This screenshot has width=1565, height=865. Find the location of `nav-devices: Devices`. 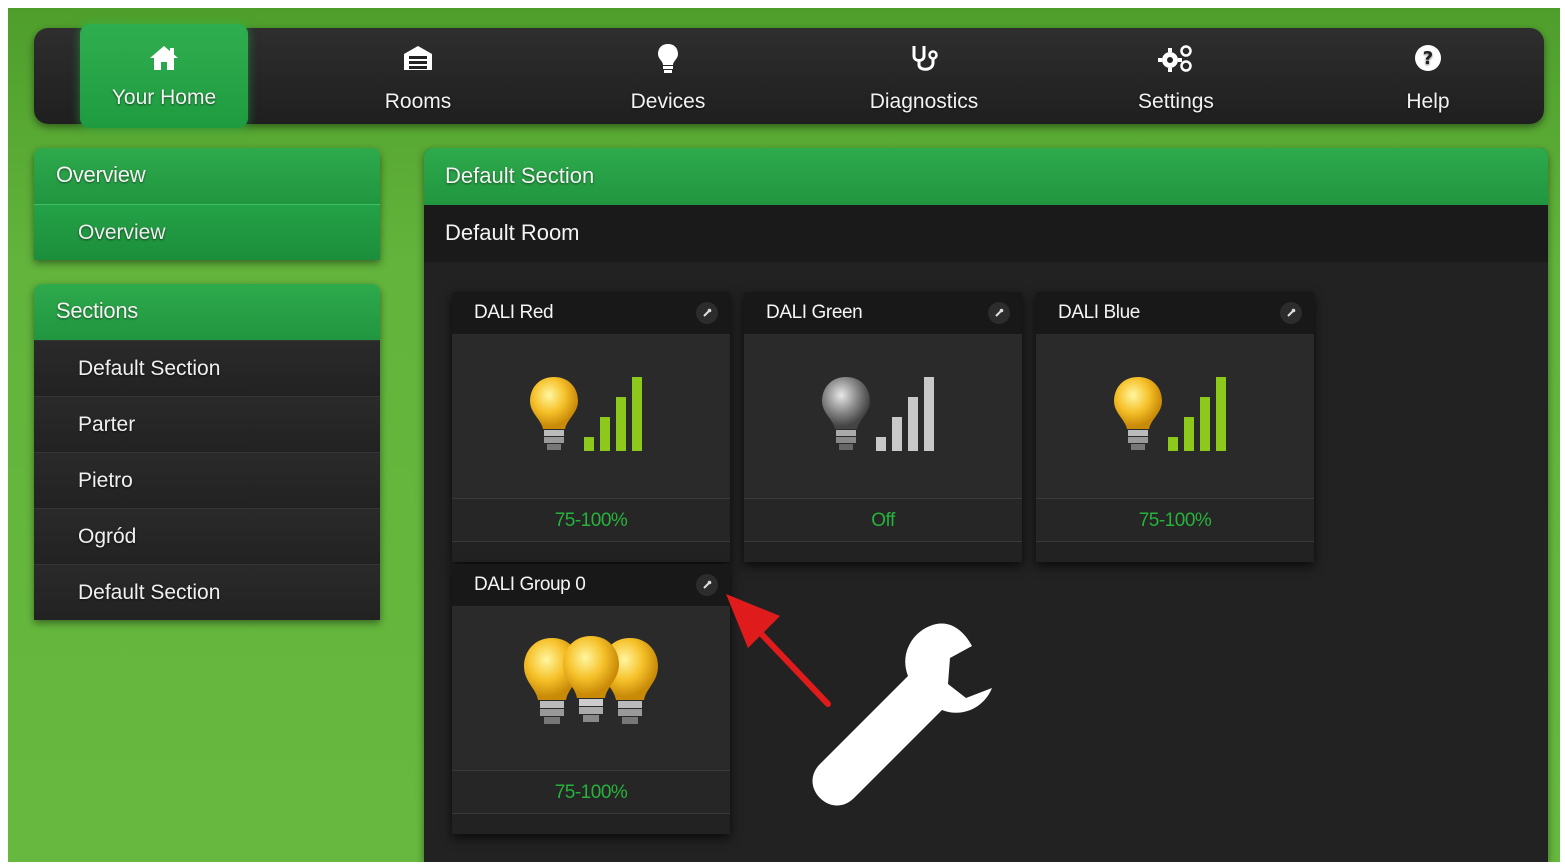

nav-devices: Devices is located at coordinates (668, 76).